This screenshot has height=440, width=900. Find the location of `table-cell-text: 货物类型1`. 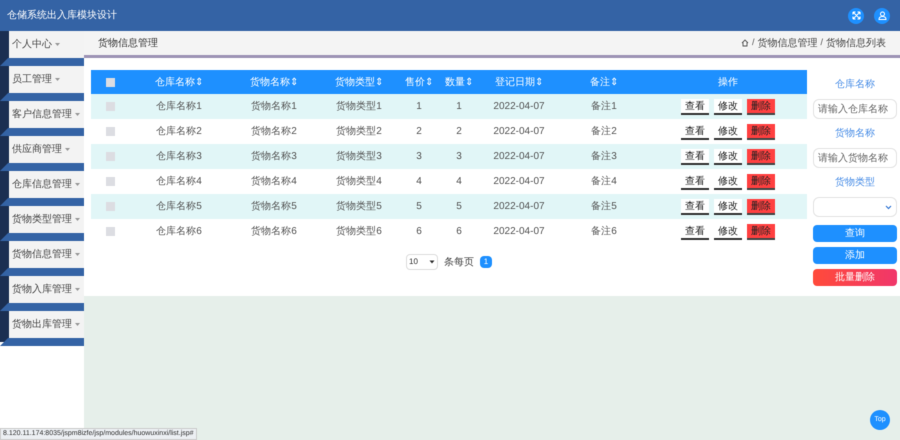

table-cell-text: 货物类型1 is located at coordinates (359, 107).